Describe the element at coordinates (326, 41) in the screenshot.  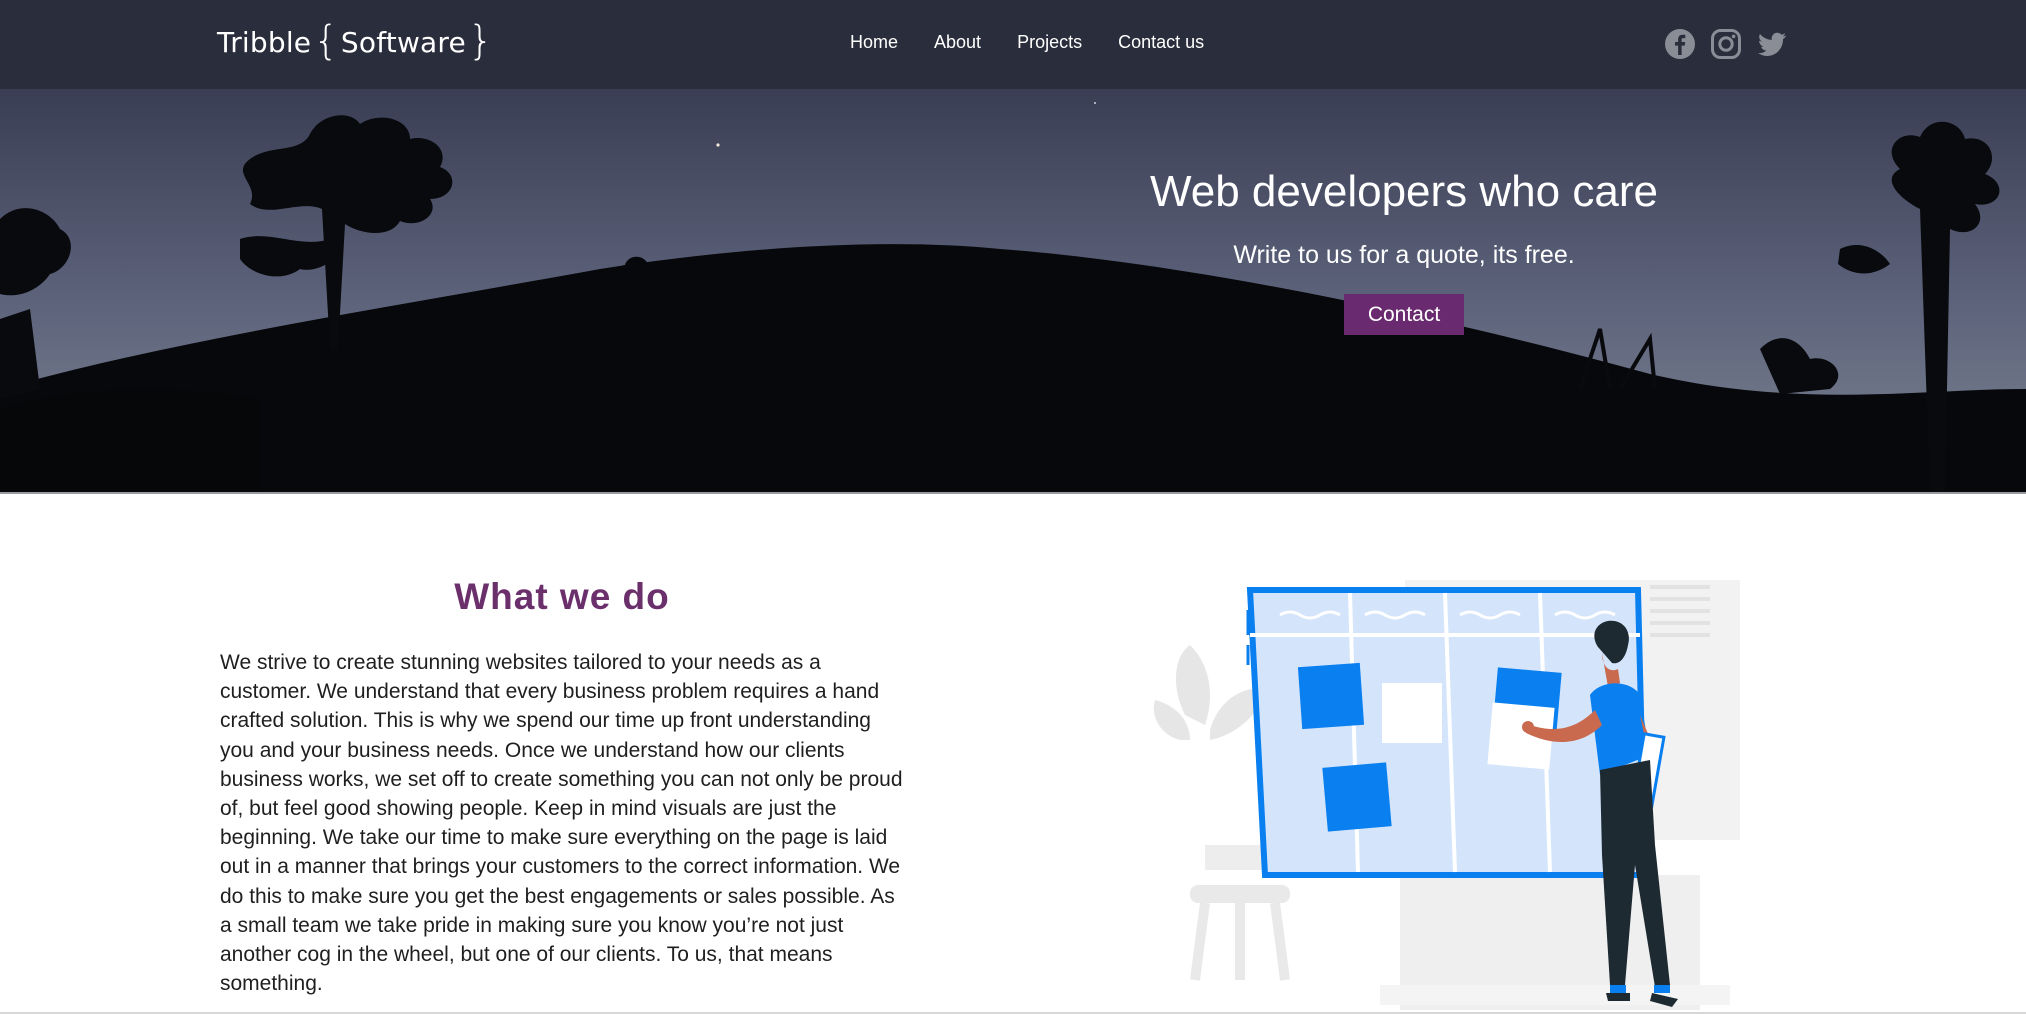
I see `brand-brace-open: {` at that location.